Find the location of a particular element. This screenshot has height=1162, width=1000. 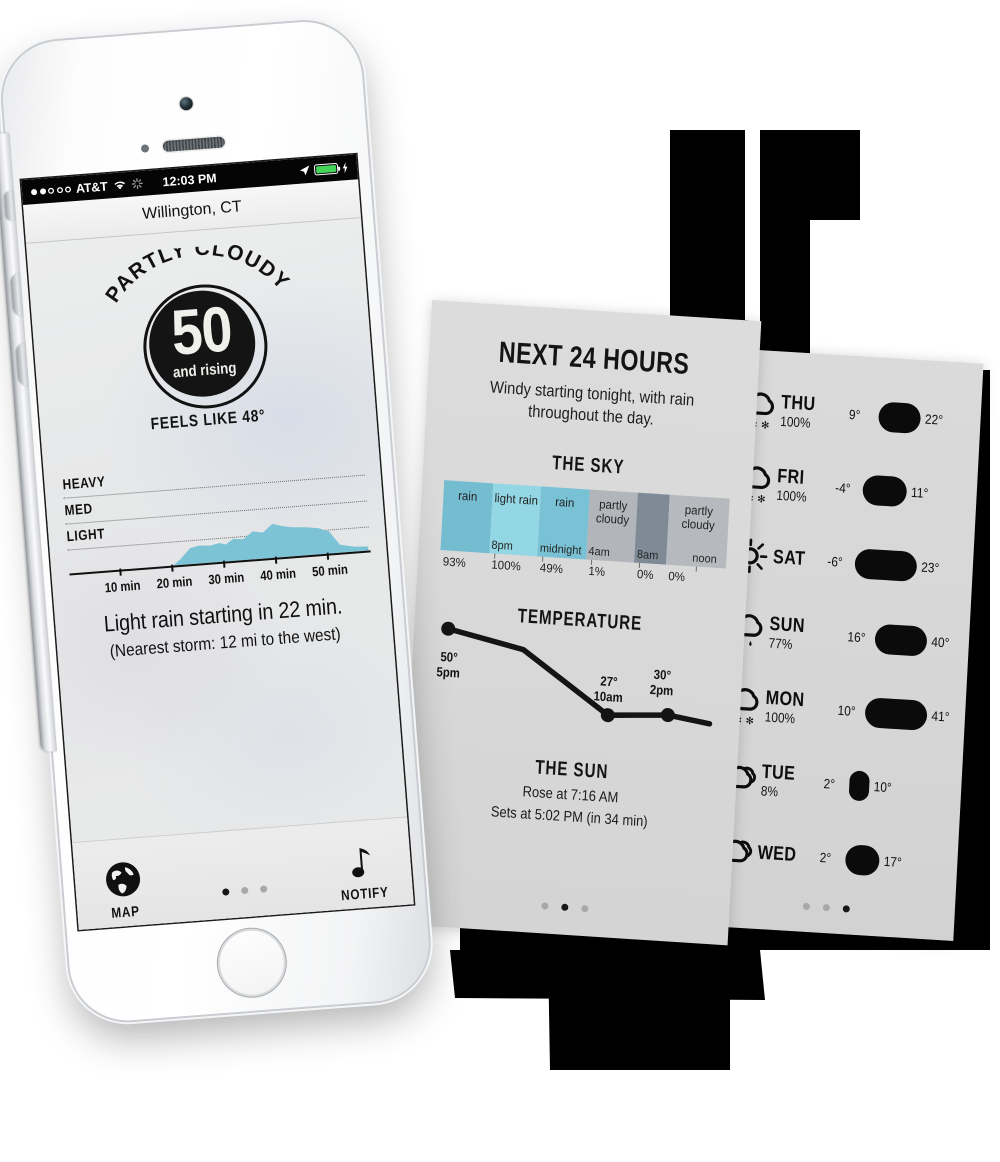

temp-point-label: 50° 5pm is located at coordinates (448, 665).